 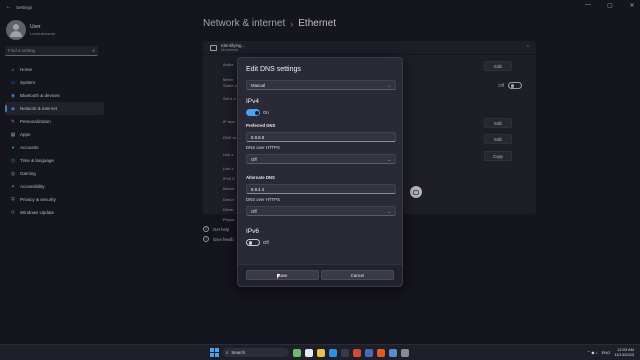 What do you see at coordinates (345, 352) in the screenshot?
I see `store-icon` at bounding box center [345, 352].